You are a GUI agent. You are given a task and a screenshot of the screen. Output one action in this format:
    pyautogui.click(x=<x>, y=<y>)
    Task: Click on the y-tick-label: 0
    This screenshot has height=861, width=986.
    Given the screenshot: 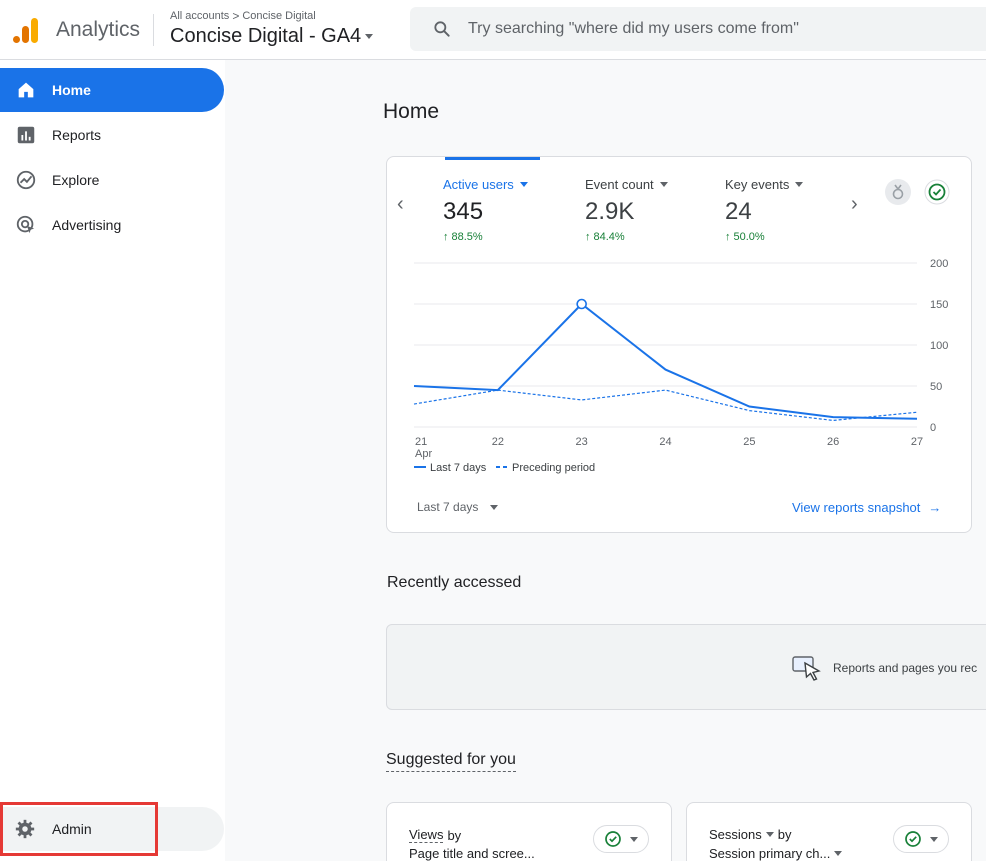 What is the action you would take?
    pyautogui.click(x=933, y=428)
    